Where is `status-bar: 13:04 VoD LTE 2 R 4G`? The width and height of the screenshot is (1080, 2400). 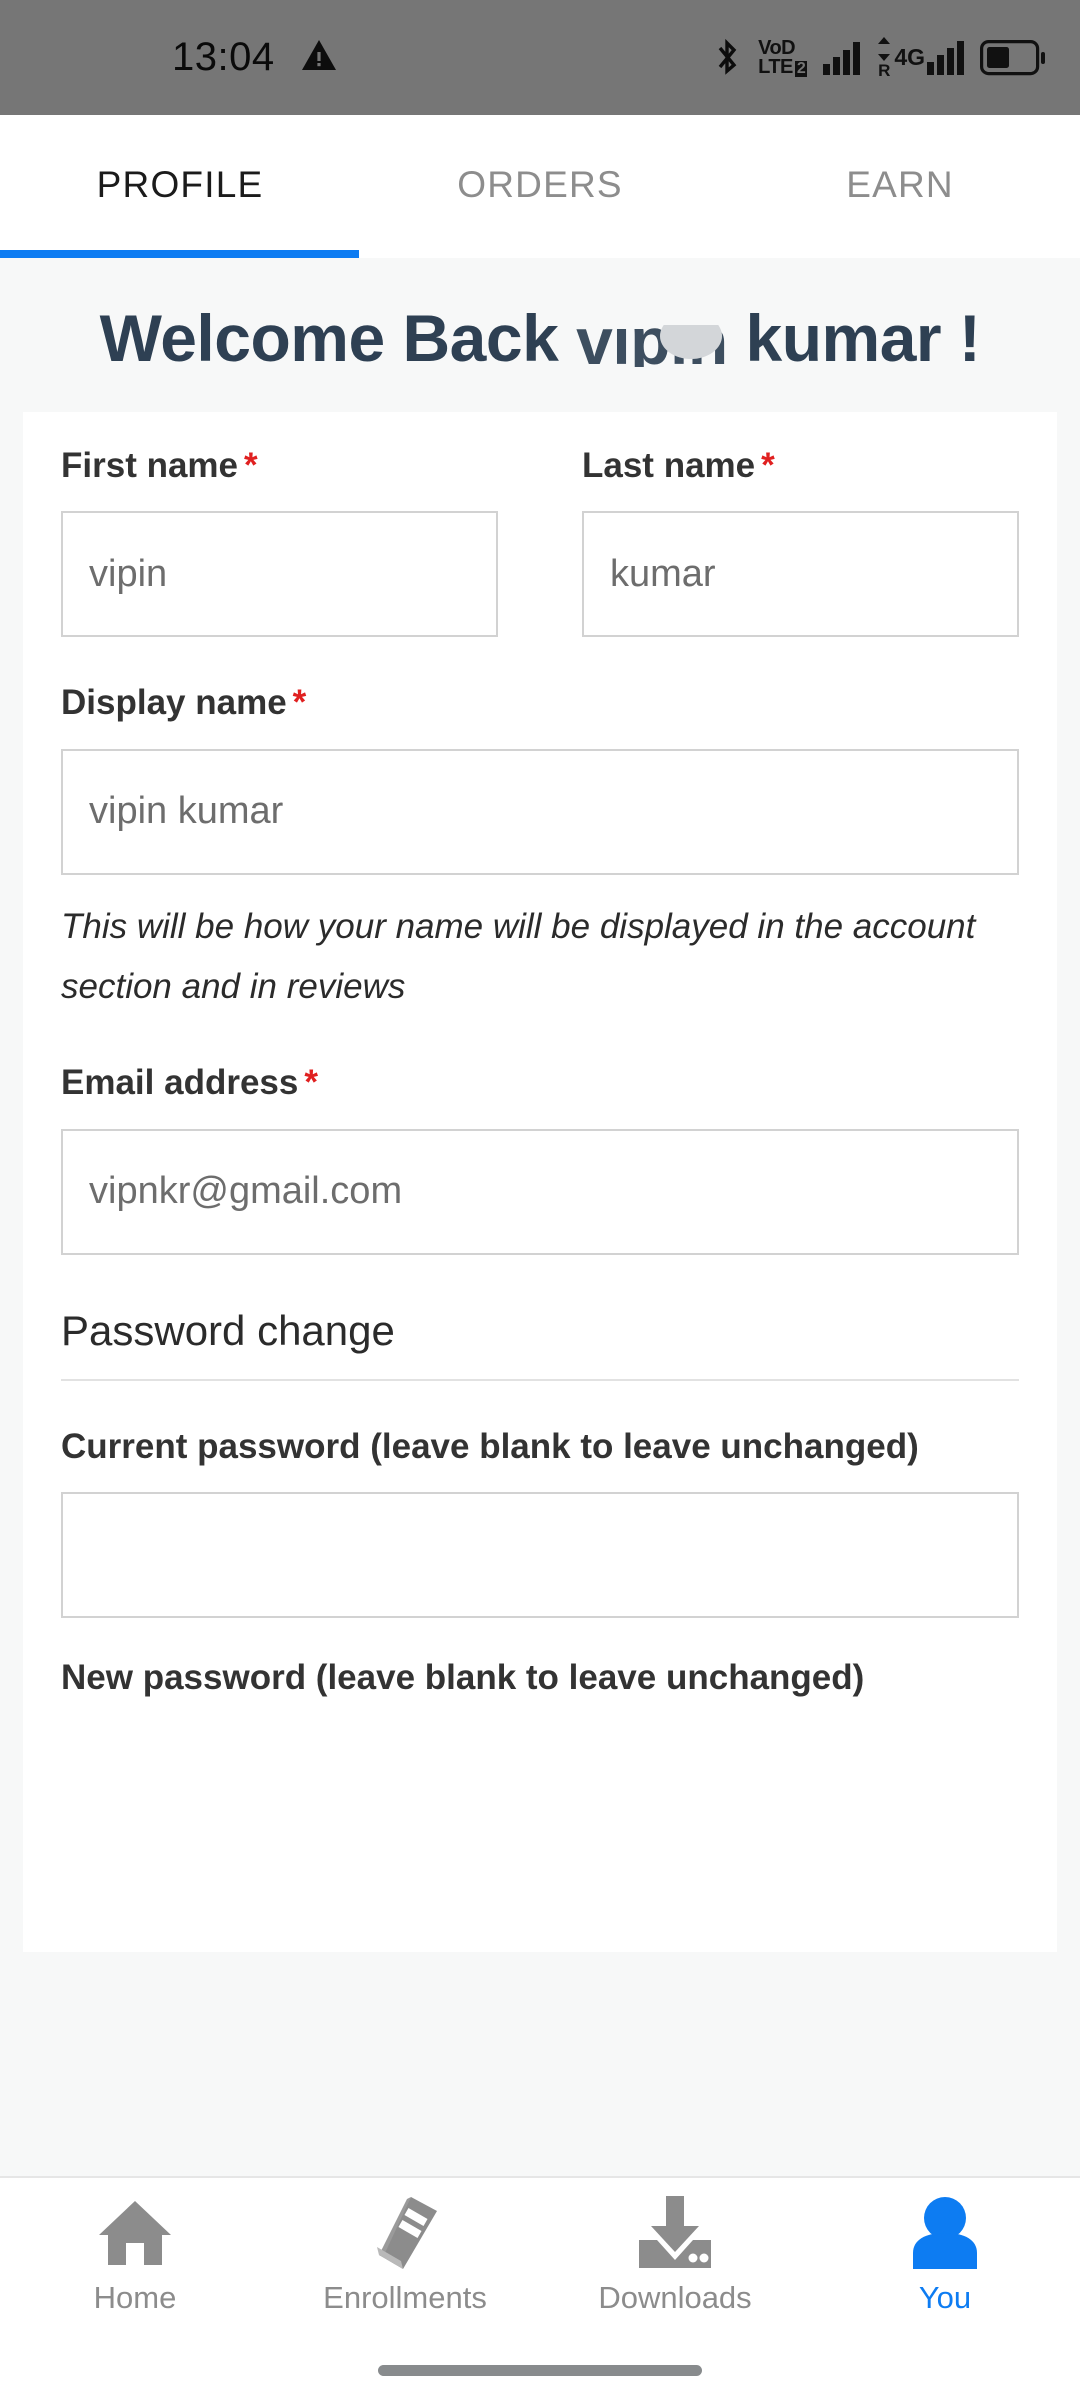
status-bar: 13:04 VoD LTE 2 R 4G is located at coordinates (540, 57).